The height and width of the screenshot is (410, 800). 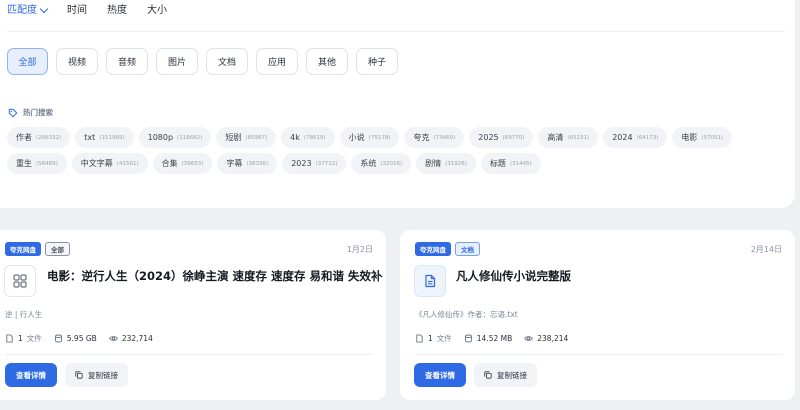 What do you see at coordinates (622, 137) in the screenshot?
I see `hot-search-tag-label: 2024` at bounding box center [622, 137].